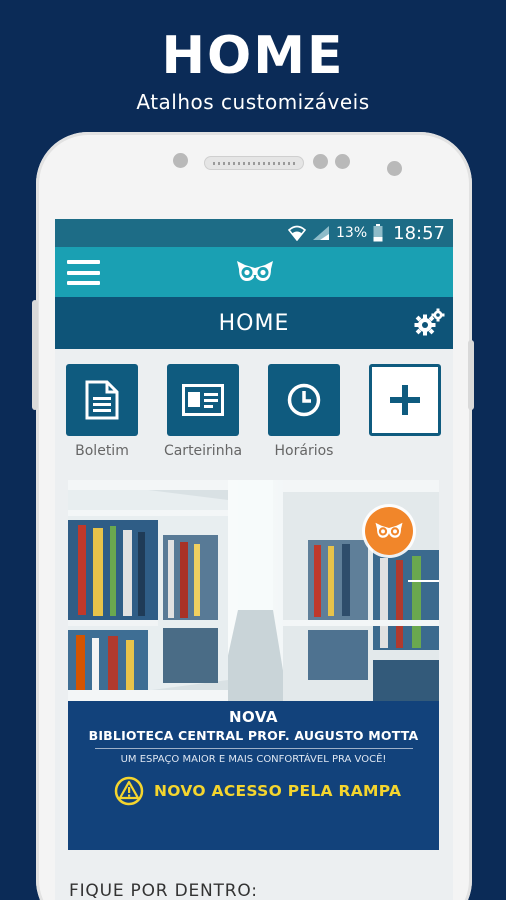 The width and height of the screenshot is (506, 900). Describe the element at coordinates (35, 355) in the screenshot. I see `phone-side-button` at that location.